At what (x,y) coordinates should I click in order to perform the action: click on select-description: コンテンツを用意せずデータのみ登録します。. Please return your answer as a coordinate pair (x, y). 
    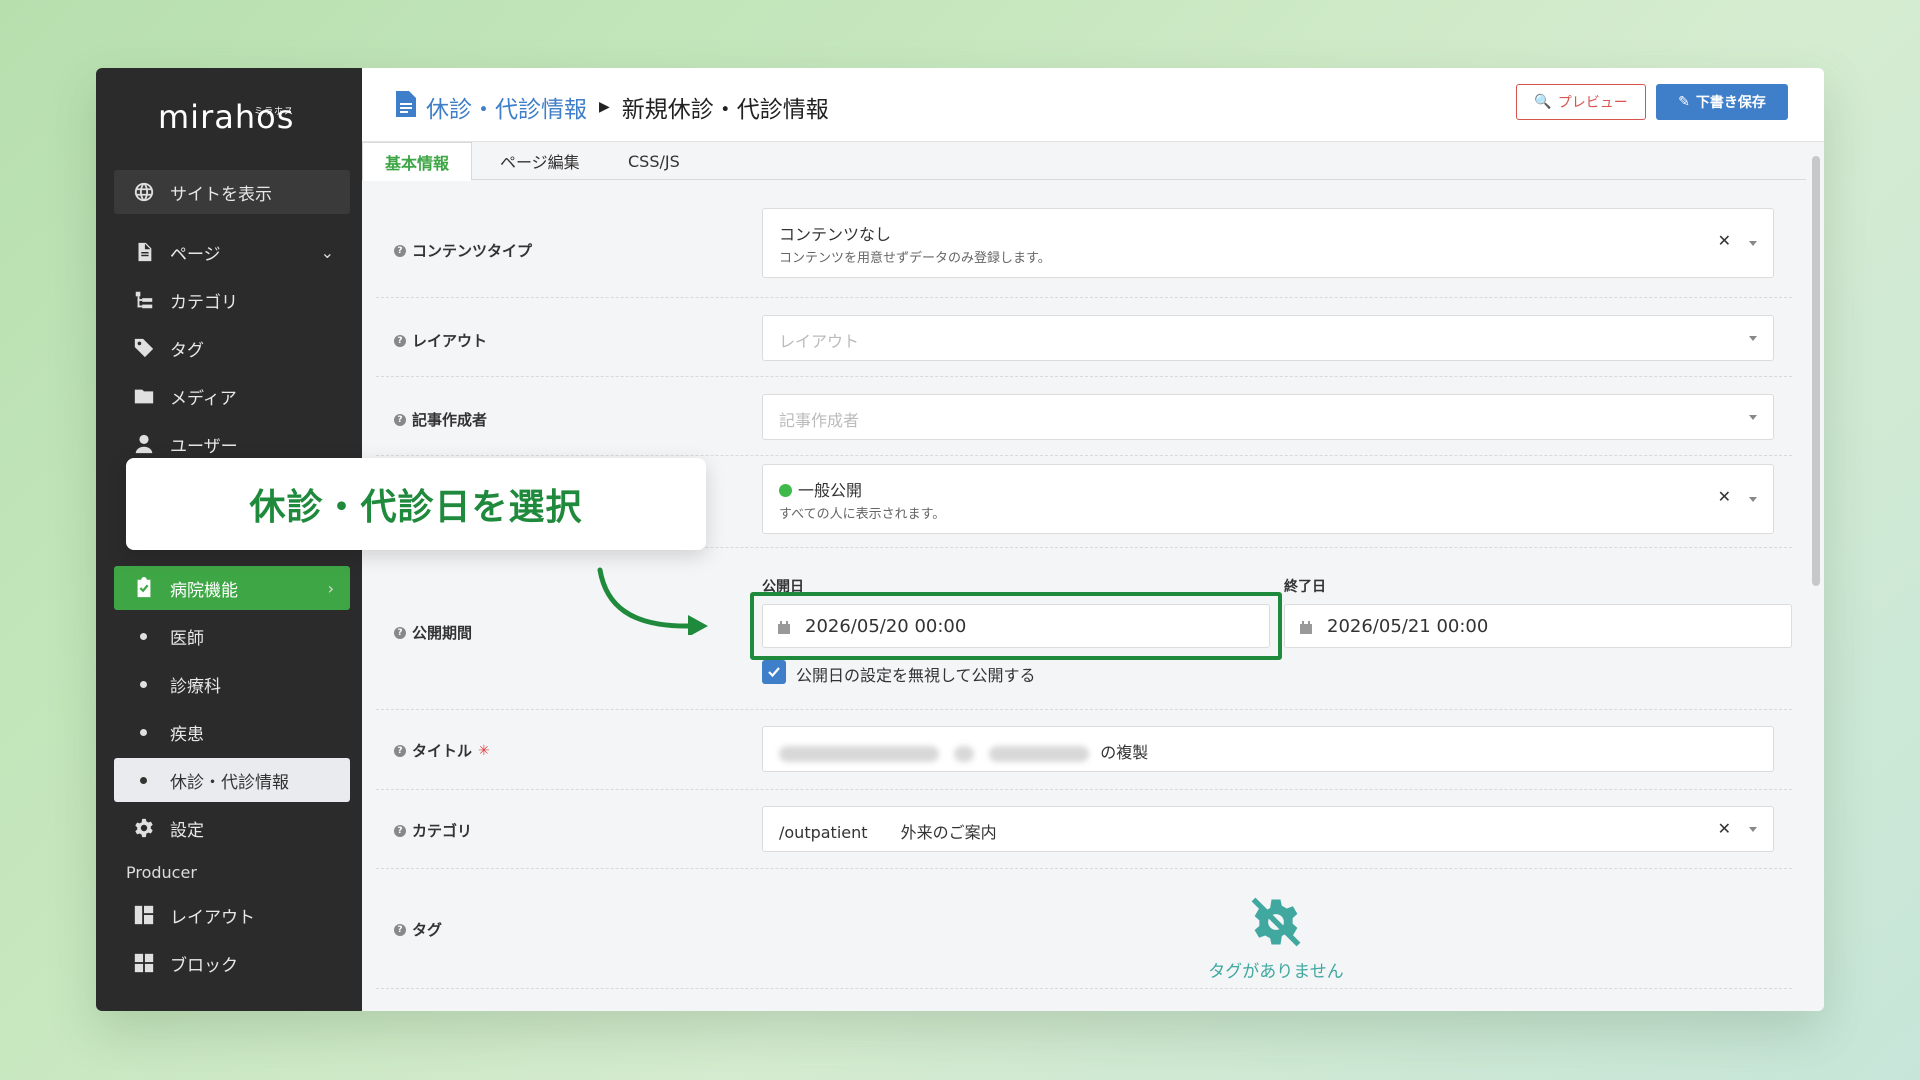
    Looking at the image, I should click on (915, 258).